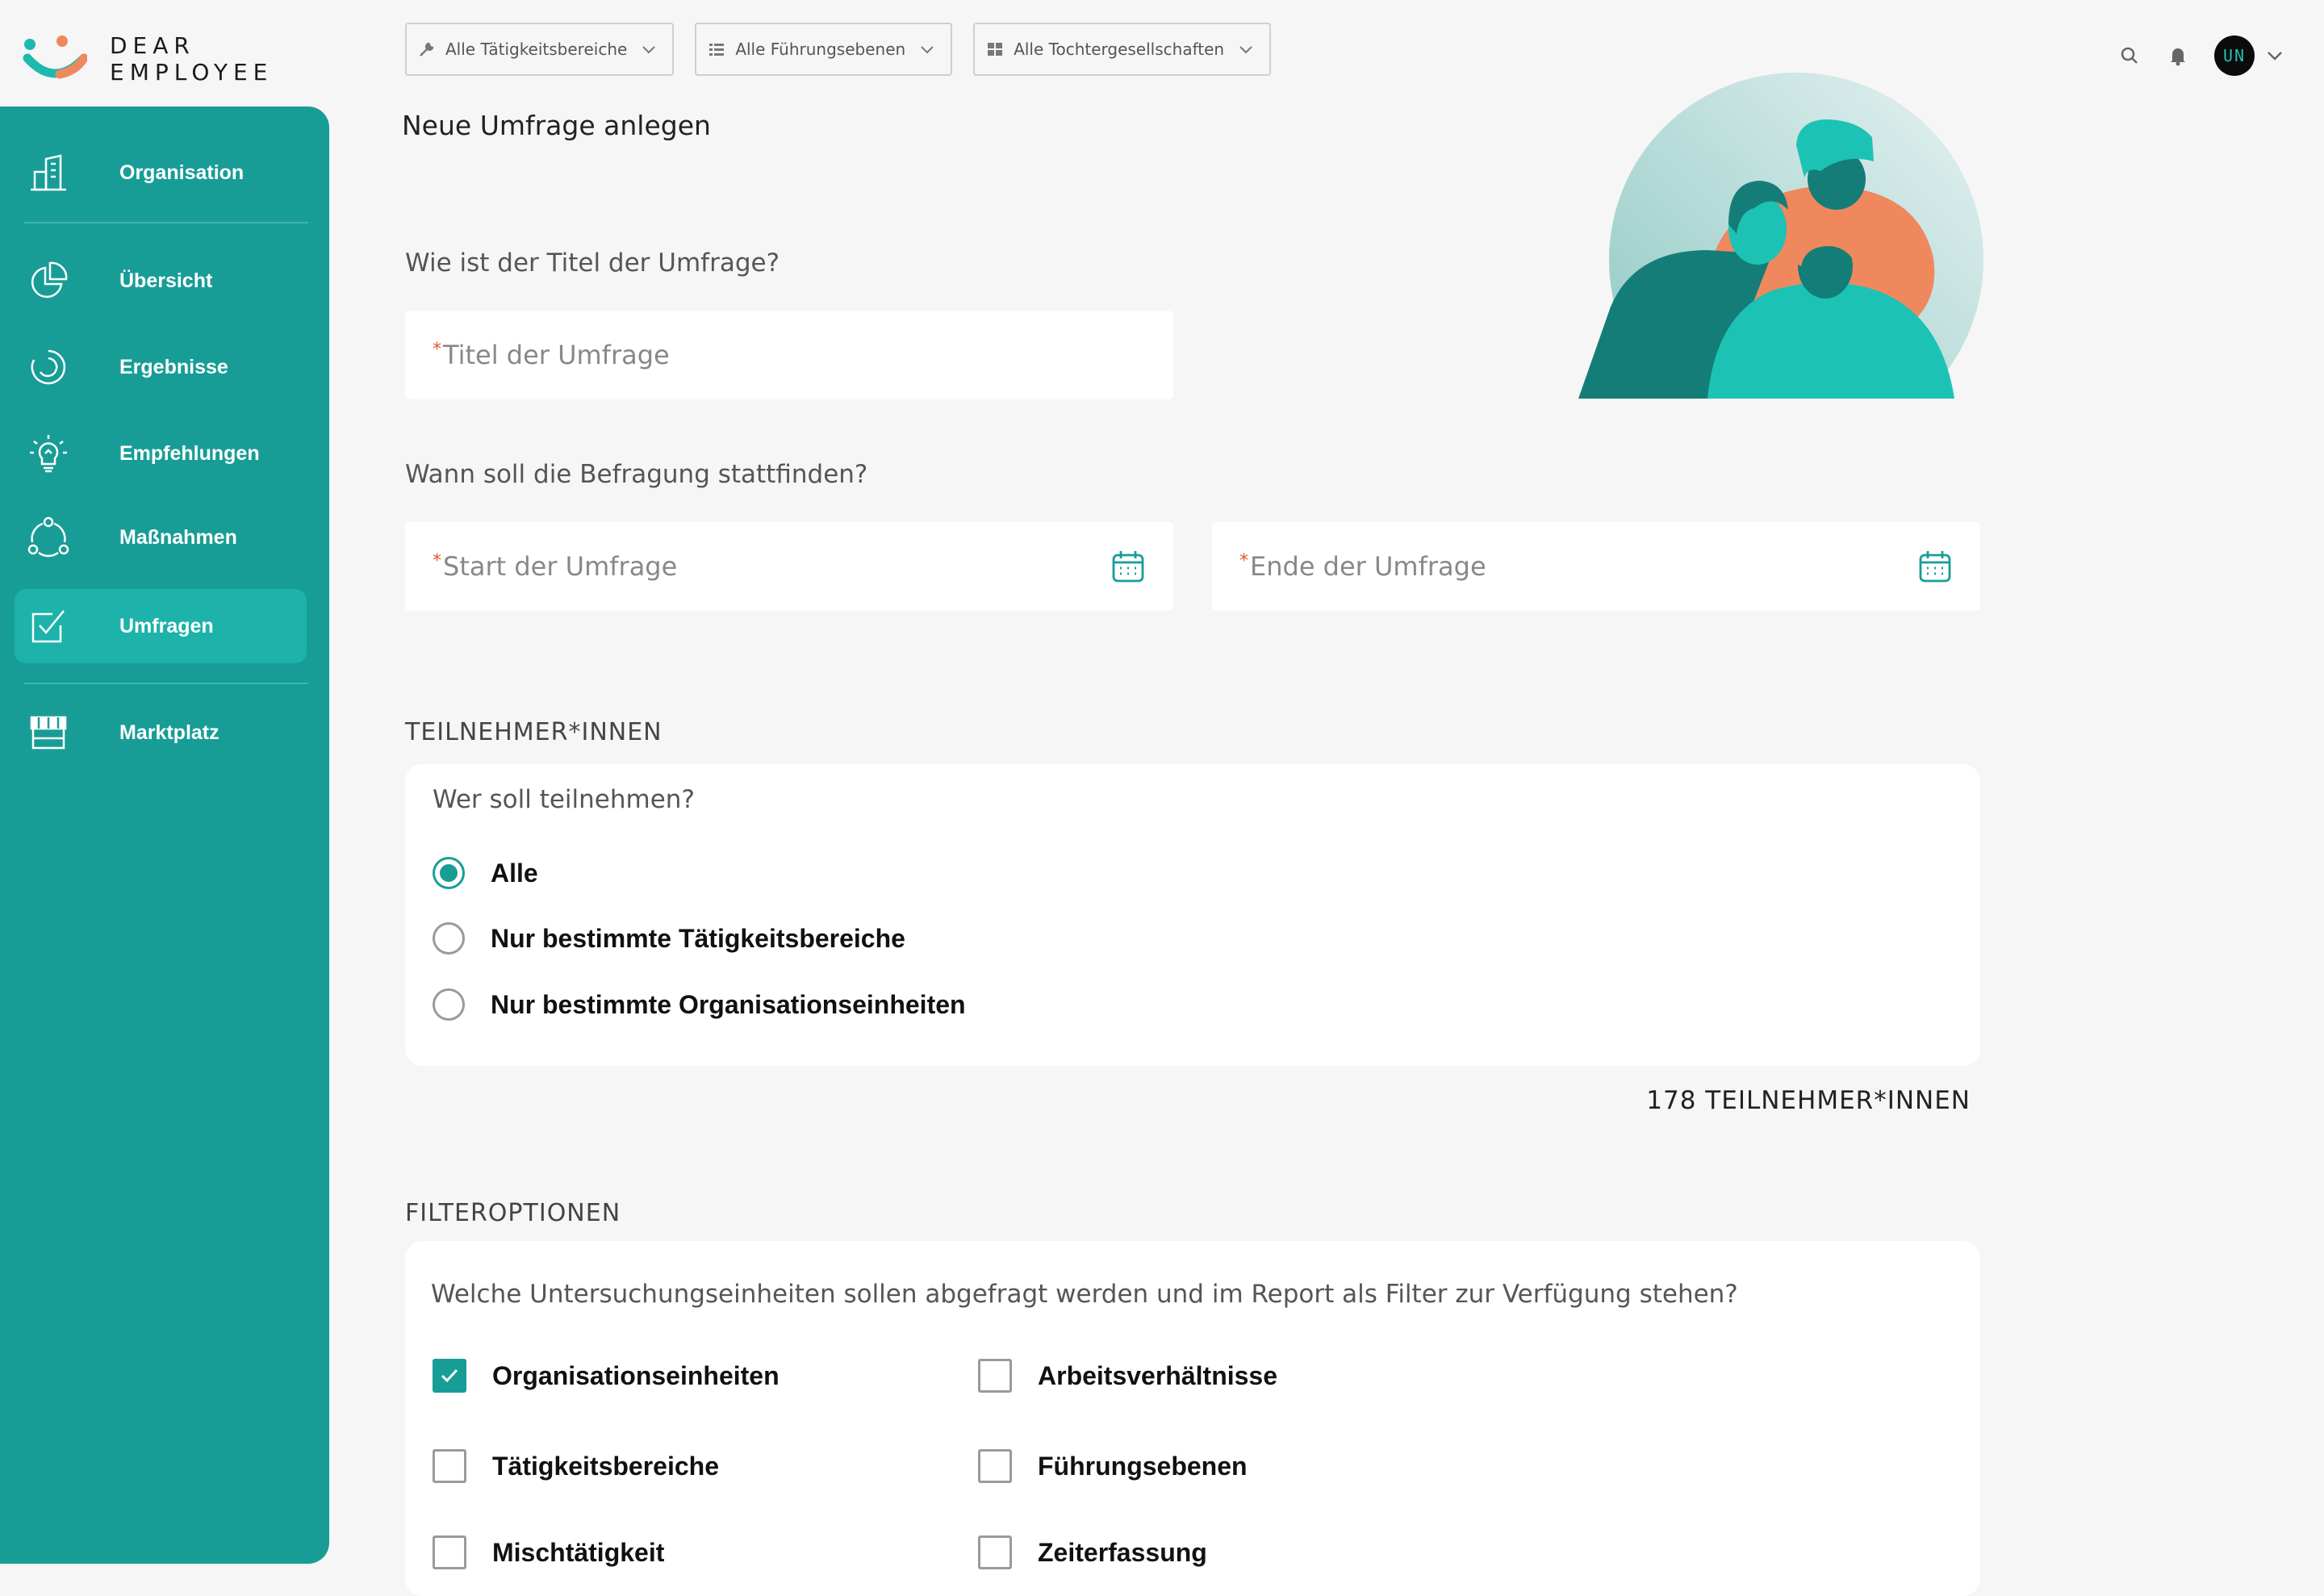  I want to click on checkbox-fuehrungsebenen: Führungsebenen, so click(1113, 1466).